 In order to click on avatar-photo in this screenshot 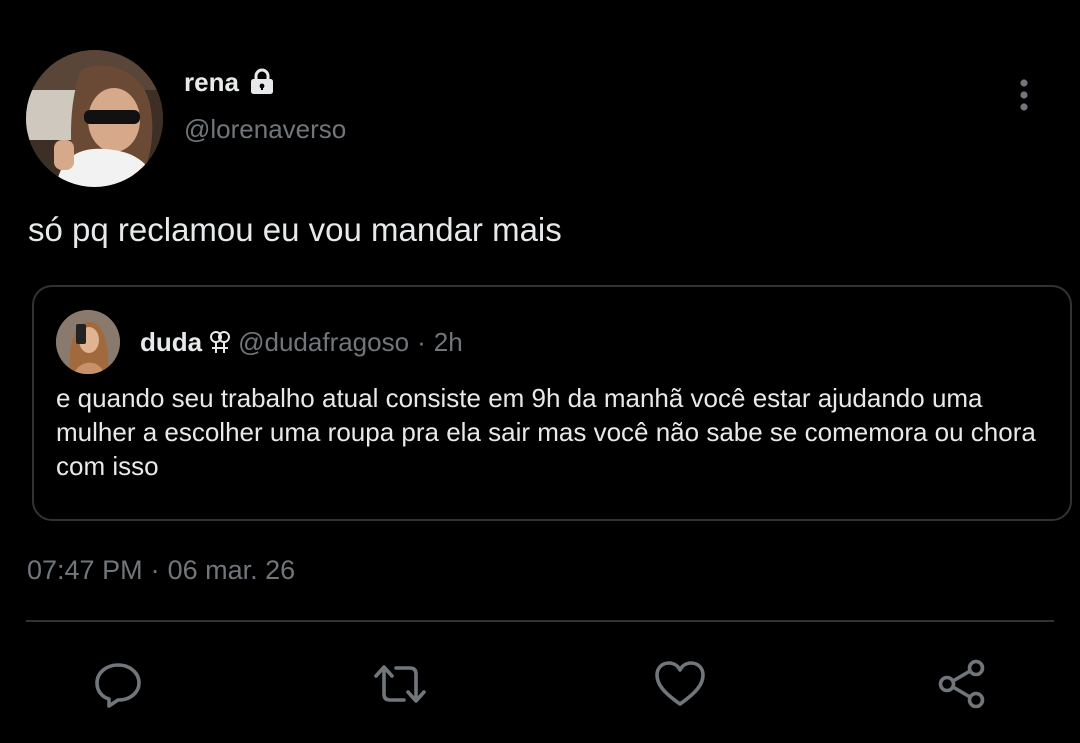, I will do `click(94, 118)`.